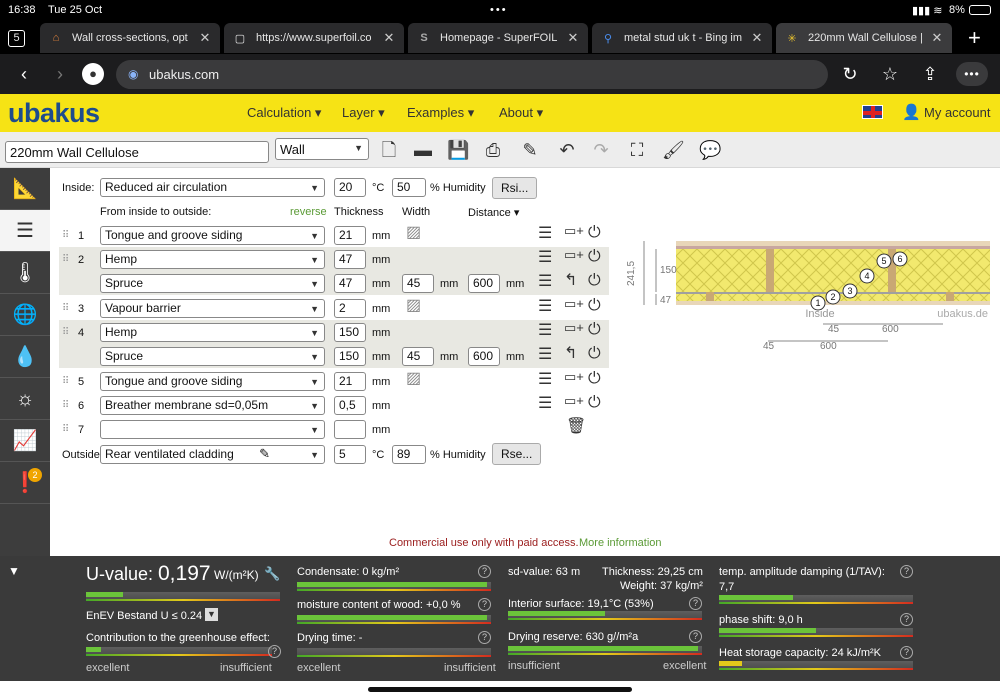 The image size is (1000, 699). What do you see at coordinates (864, 38) in the screenshot?
I see `tab-ubakus: ✳ 220mm Wall Cellulose | ✕` at bounding box center [864, 38].